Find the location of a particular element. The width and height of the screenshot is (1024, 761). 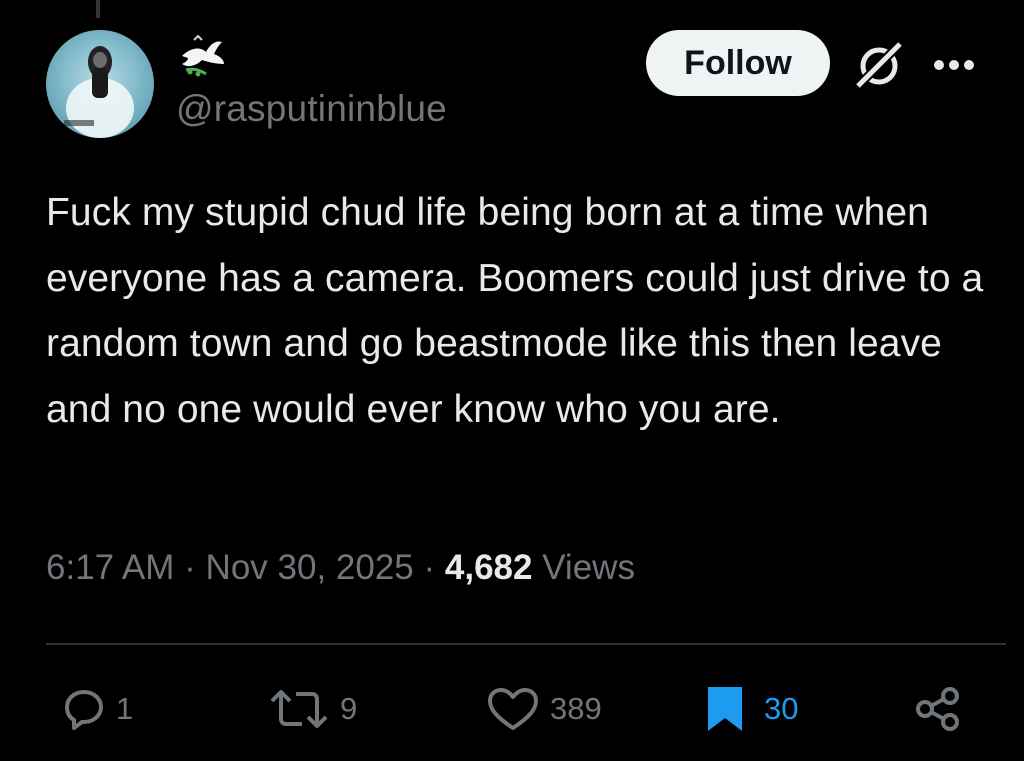

grok-icon is located at coordinates (879, 65).